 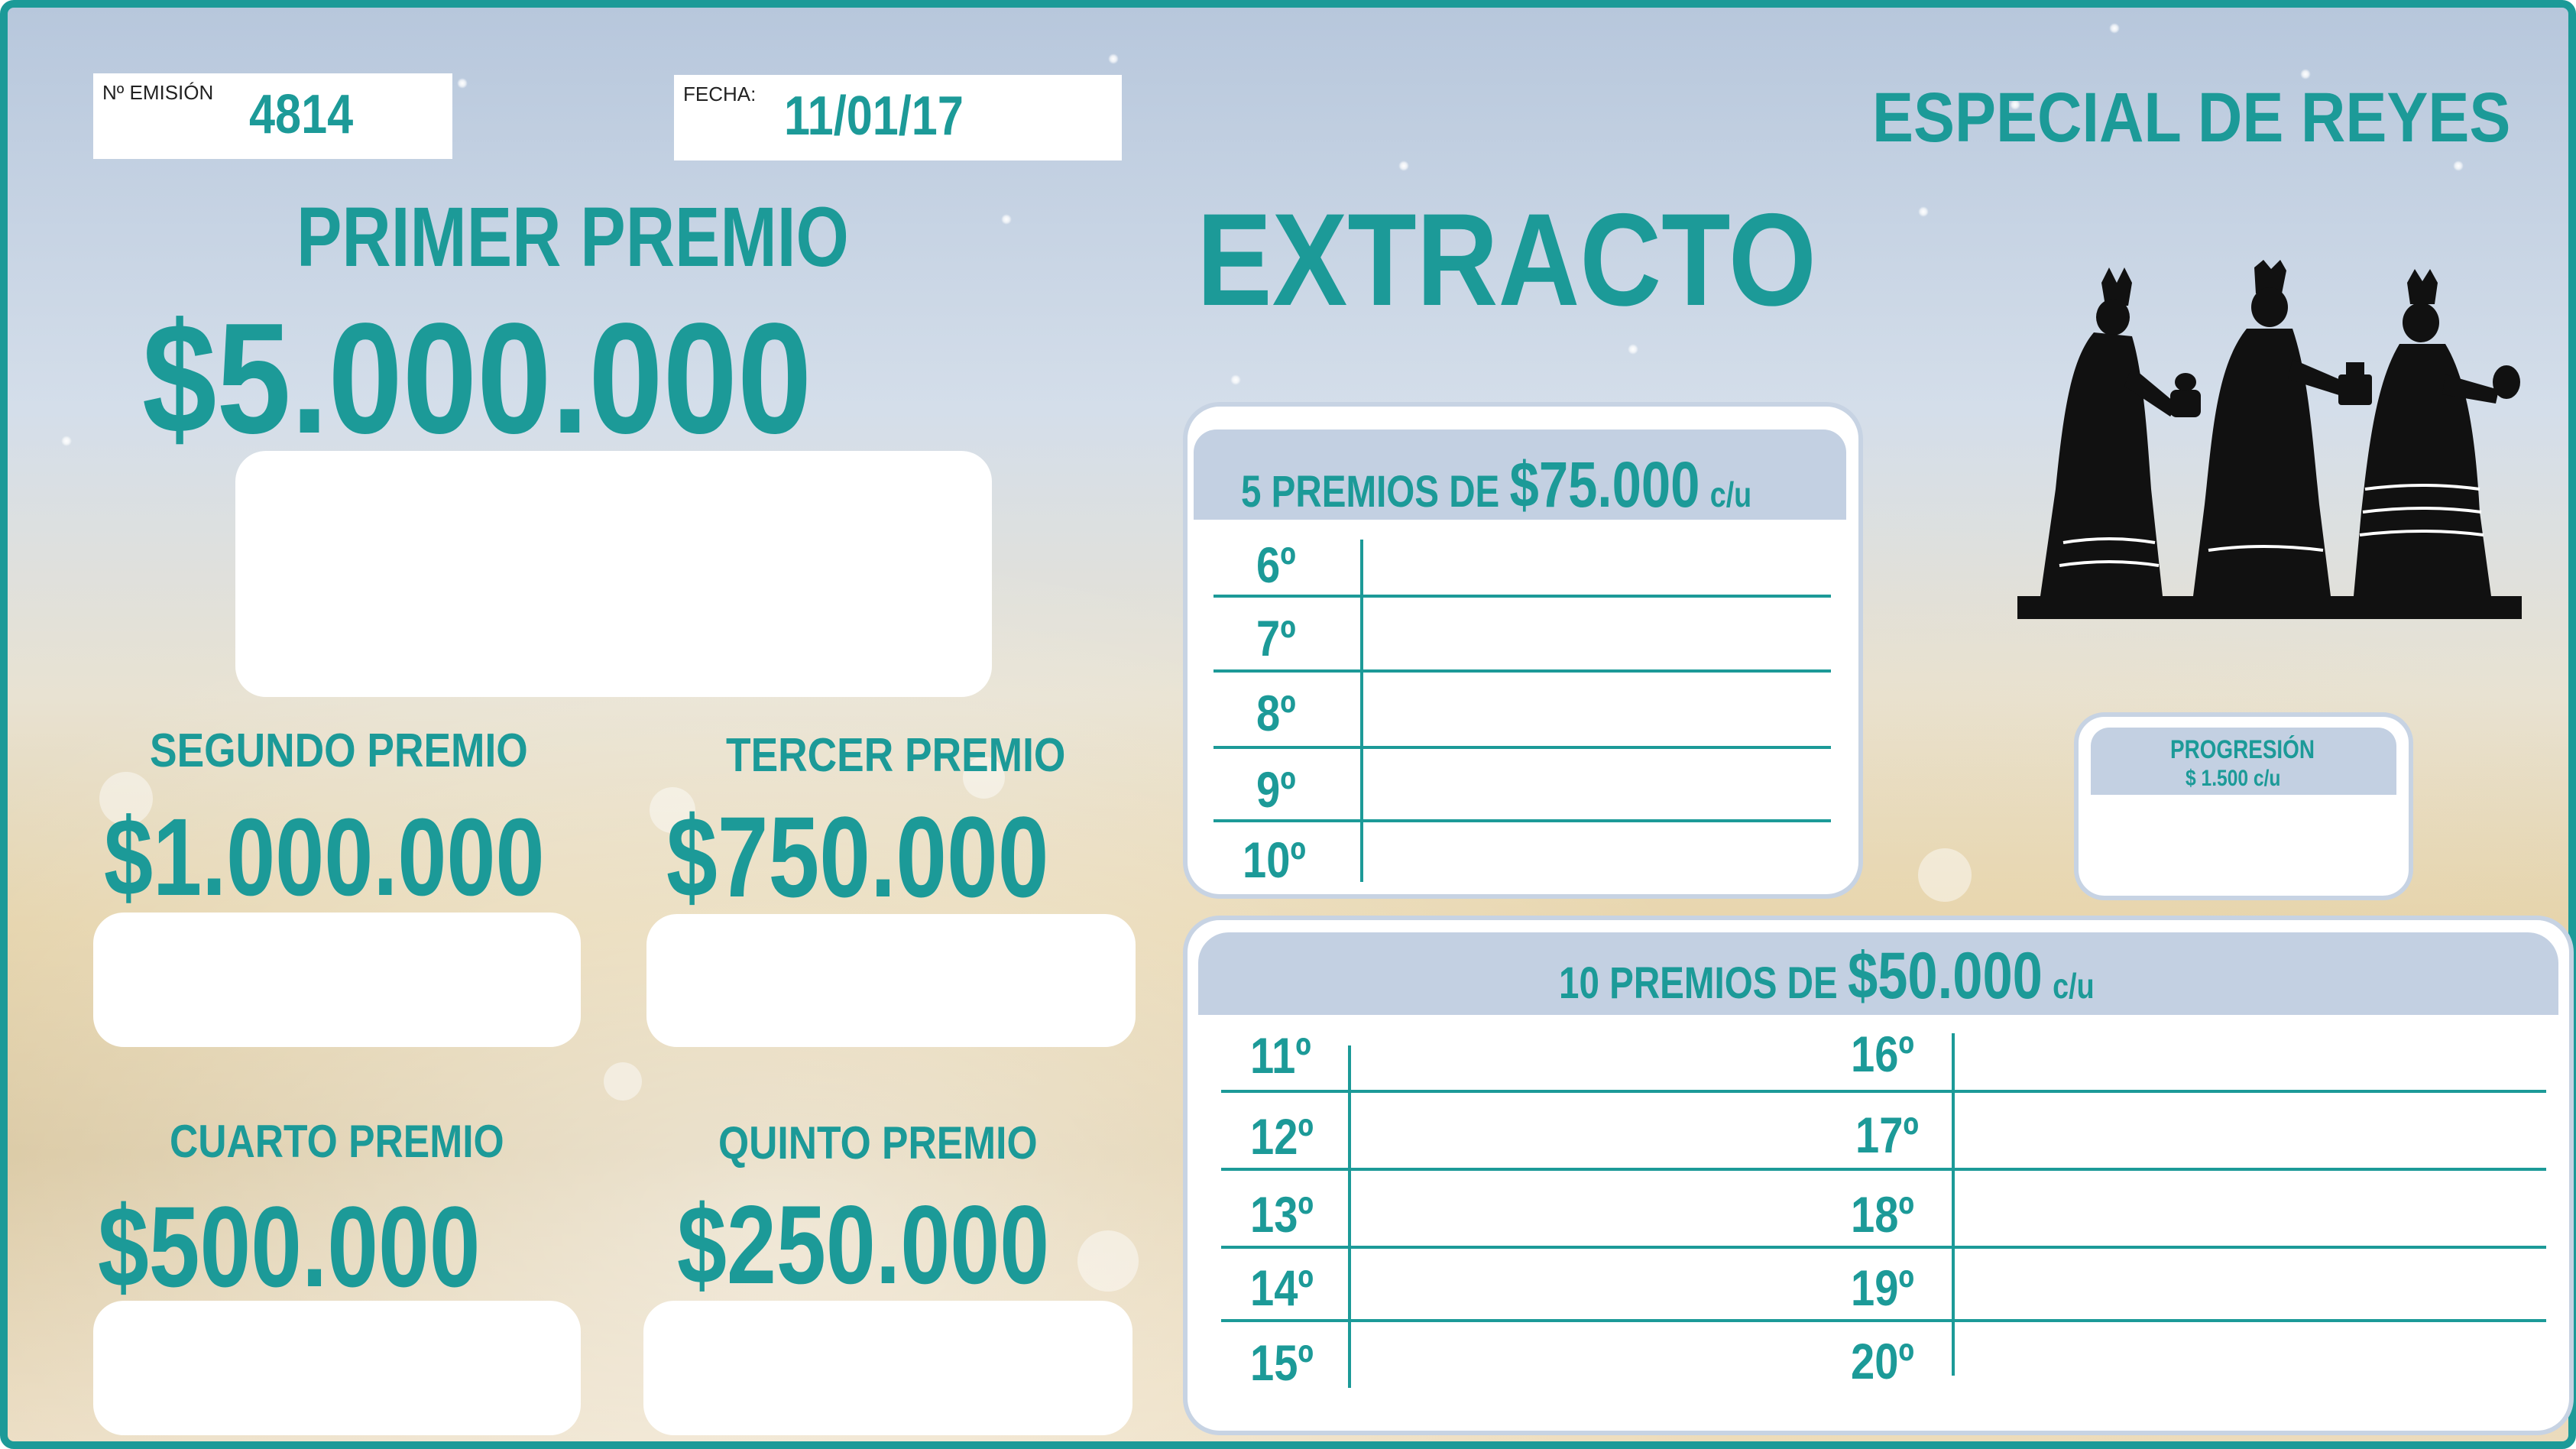 What do you see at coordinates (878, 1143) in the screenshot?
I see `quinto-premio-label: QUINTO PREMIO` at bounding box center [878, 1143].